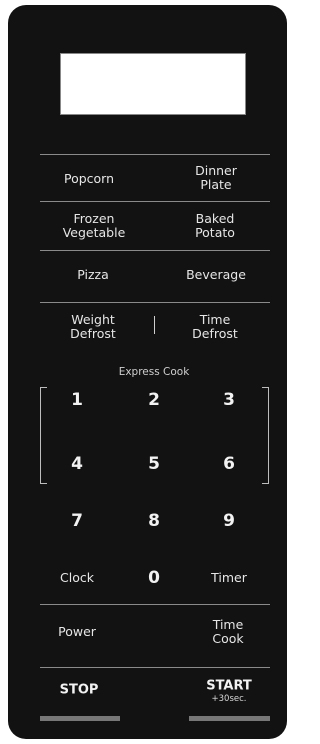  What do you see at coordinates (80, 718) in the screenshot?
I see `stop-indicator-bar` at bounding box center [80, 718].